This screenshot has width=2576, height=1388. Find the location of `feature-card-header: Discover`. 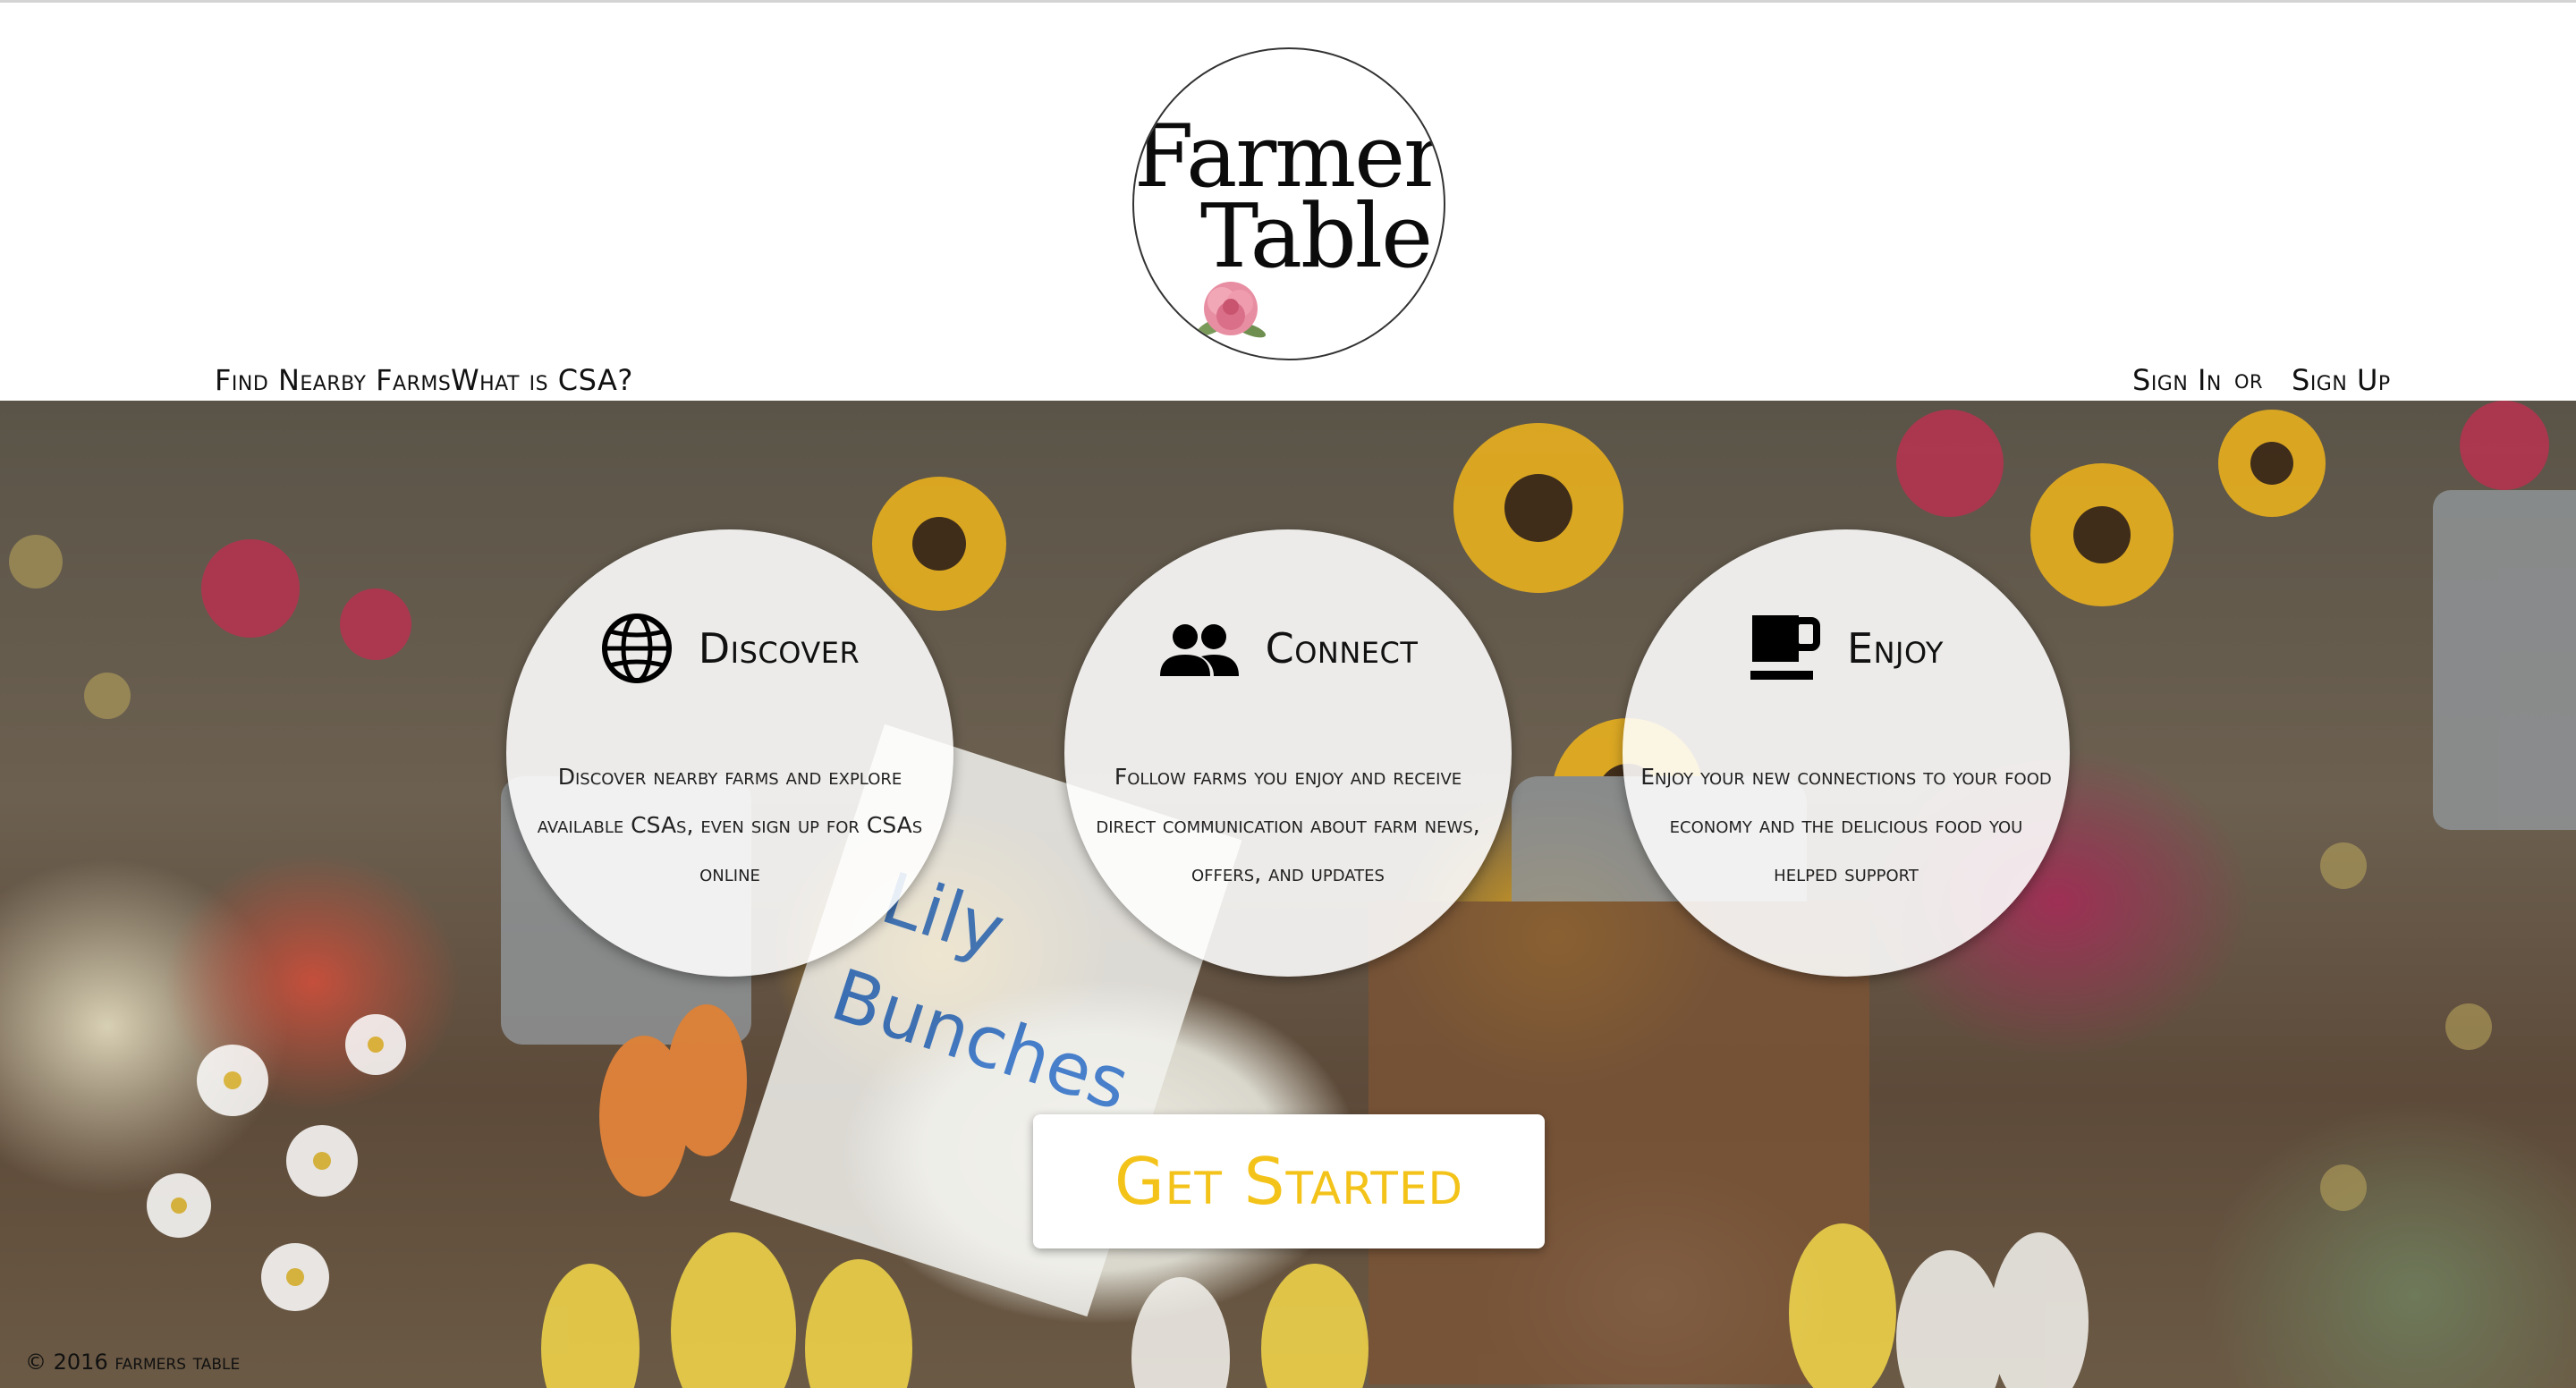

feature-card-header: Discover is located at coordinates (729, 648).